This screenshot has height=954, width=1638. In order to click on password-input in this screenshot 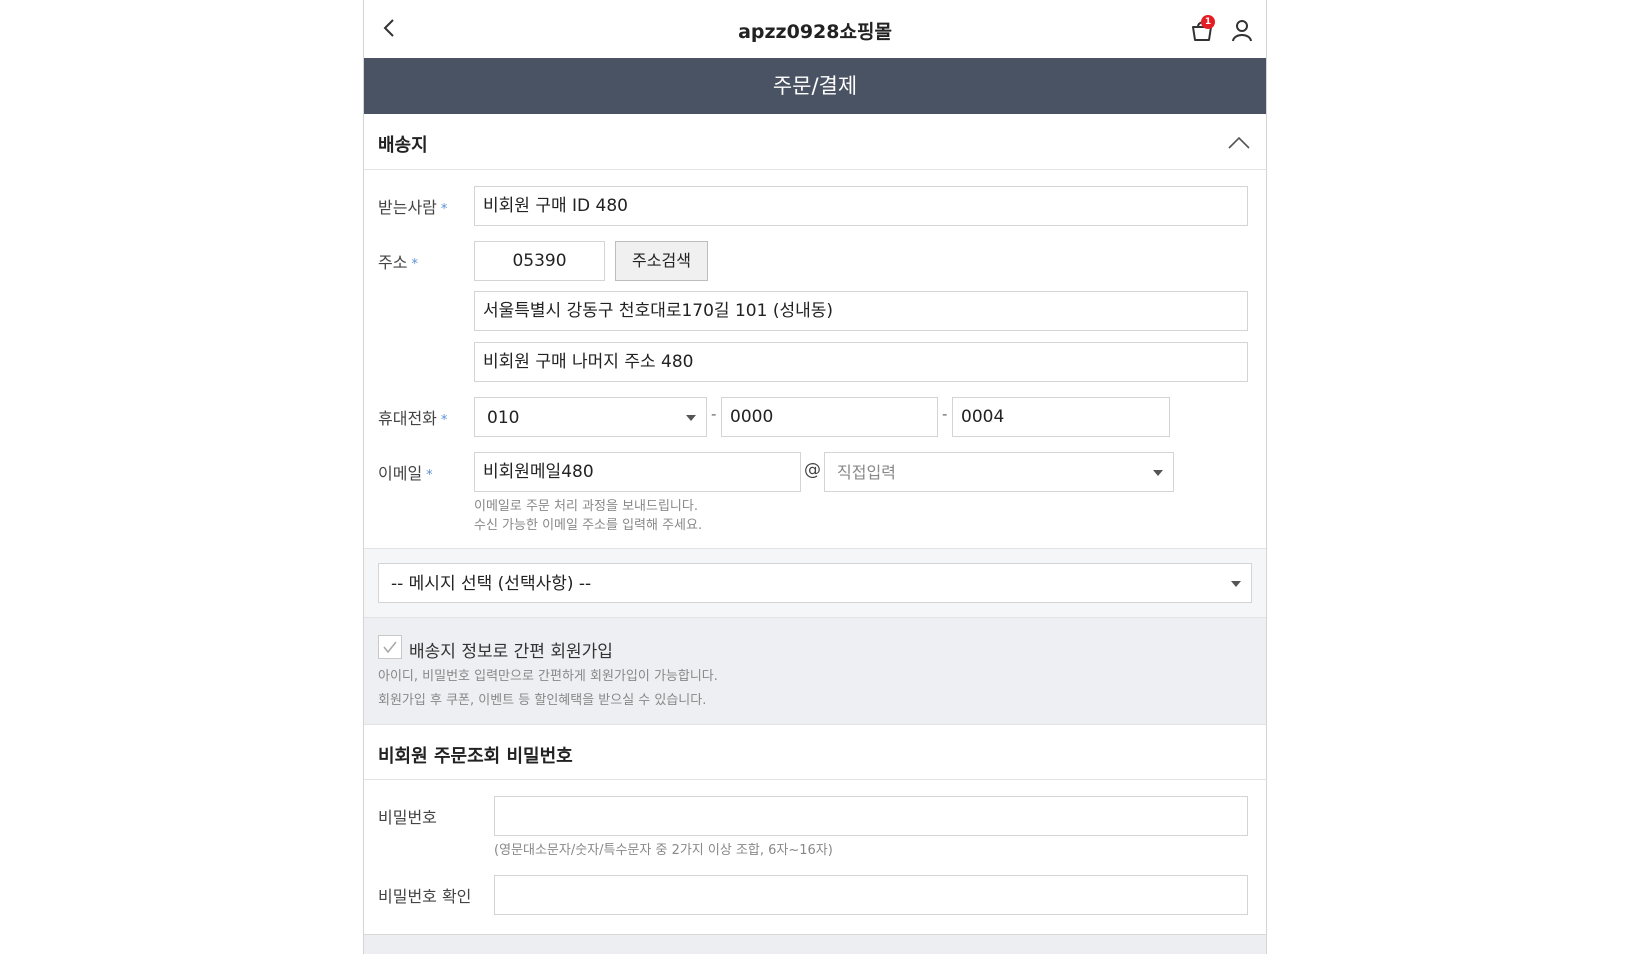, I will do `click(871, 816)`.